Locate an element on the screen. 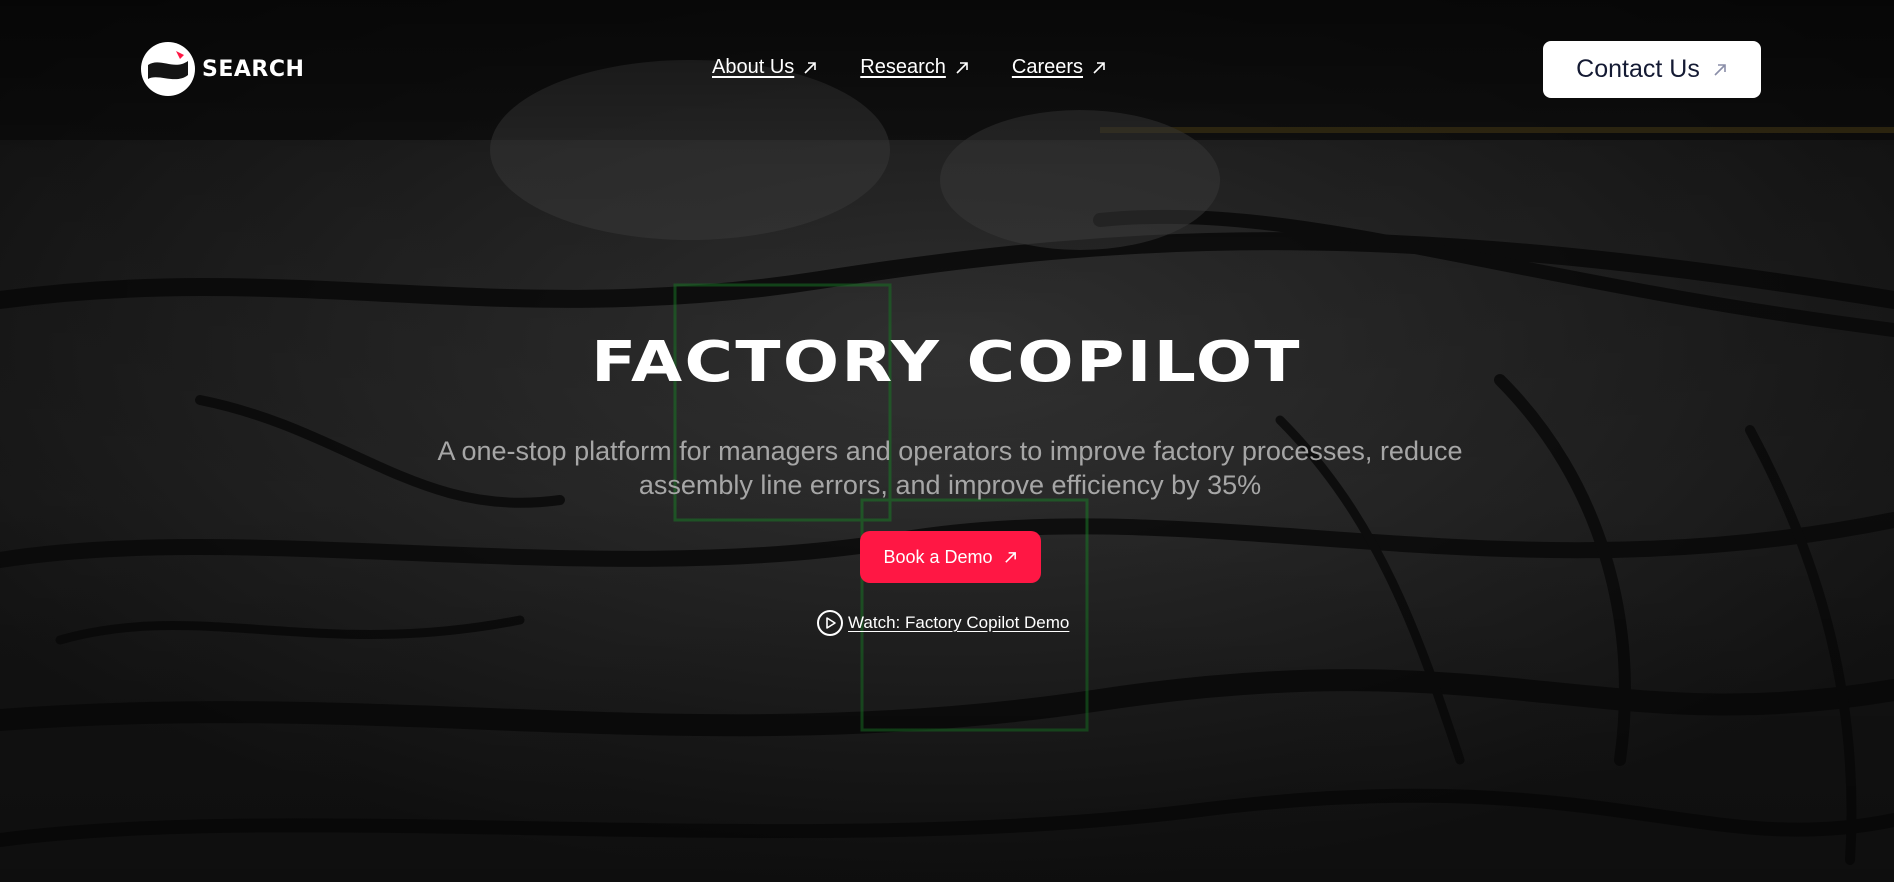  nav-link-careers: Careers is located at coordinates (1059, 67).